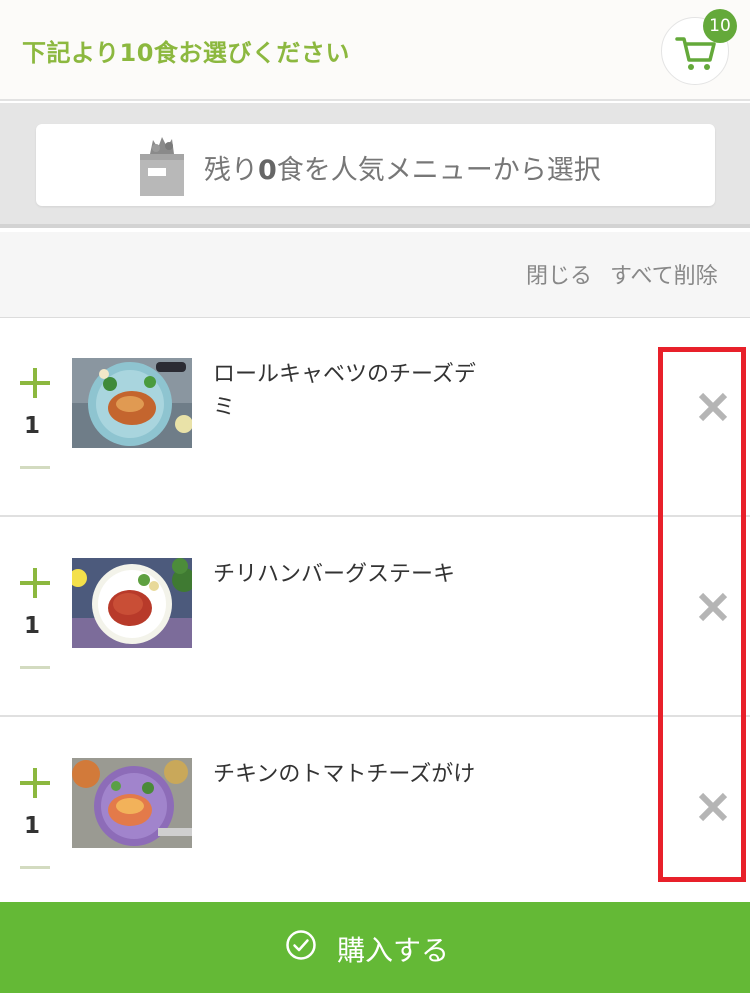 The height and width of the screenshot is (993, 750). What do you see at coordinates (344, 391) in the screenshot?
I see `item-name: ロールキャベツのチーズデミ` at bounding box center [344, 391].